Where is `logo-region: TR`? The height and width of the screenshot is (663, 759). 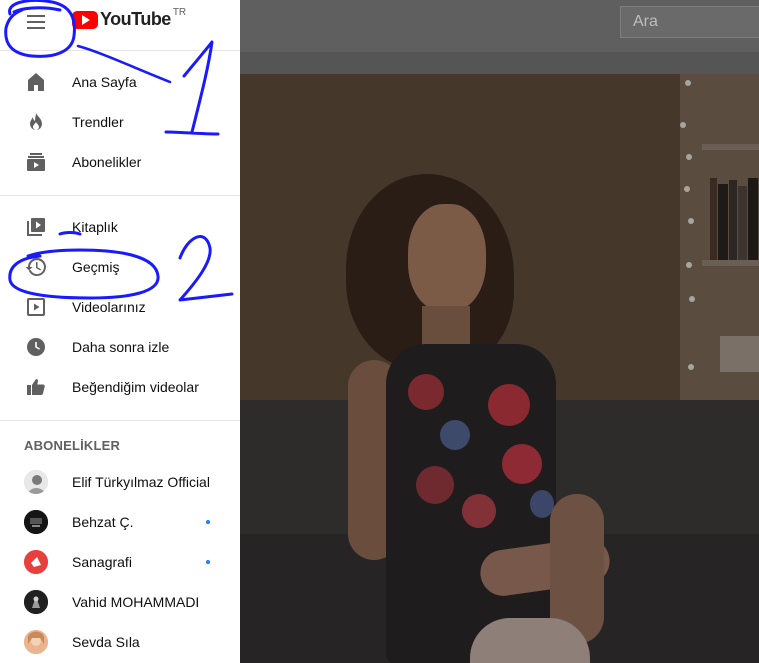
logo-region: TR is located at coordinates (179, 12).